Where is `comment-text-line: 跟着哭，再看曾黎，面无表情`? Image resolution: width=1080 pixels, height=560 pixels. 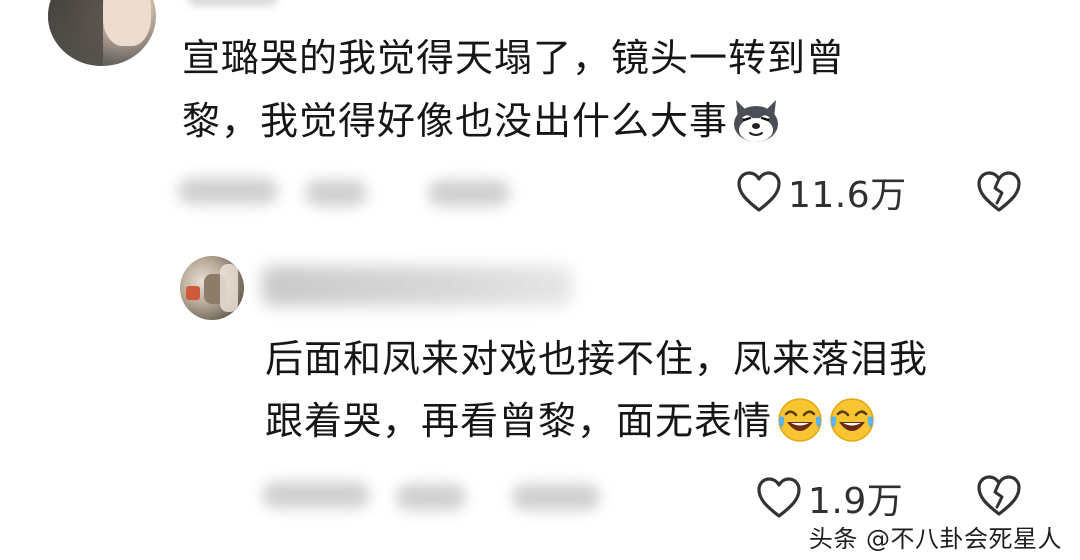 comment-text-line: 跟着哭，再看曾黎，面无表情 is located at coordinates (570, 421).